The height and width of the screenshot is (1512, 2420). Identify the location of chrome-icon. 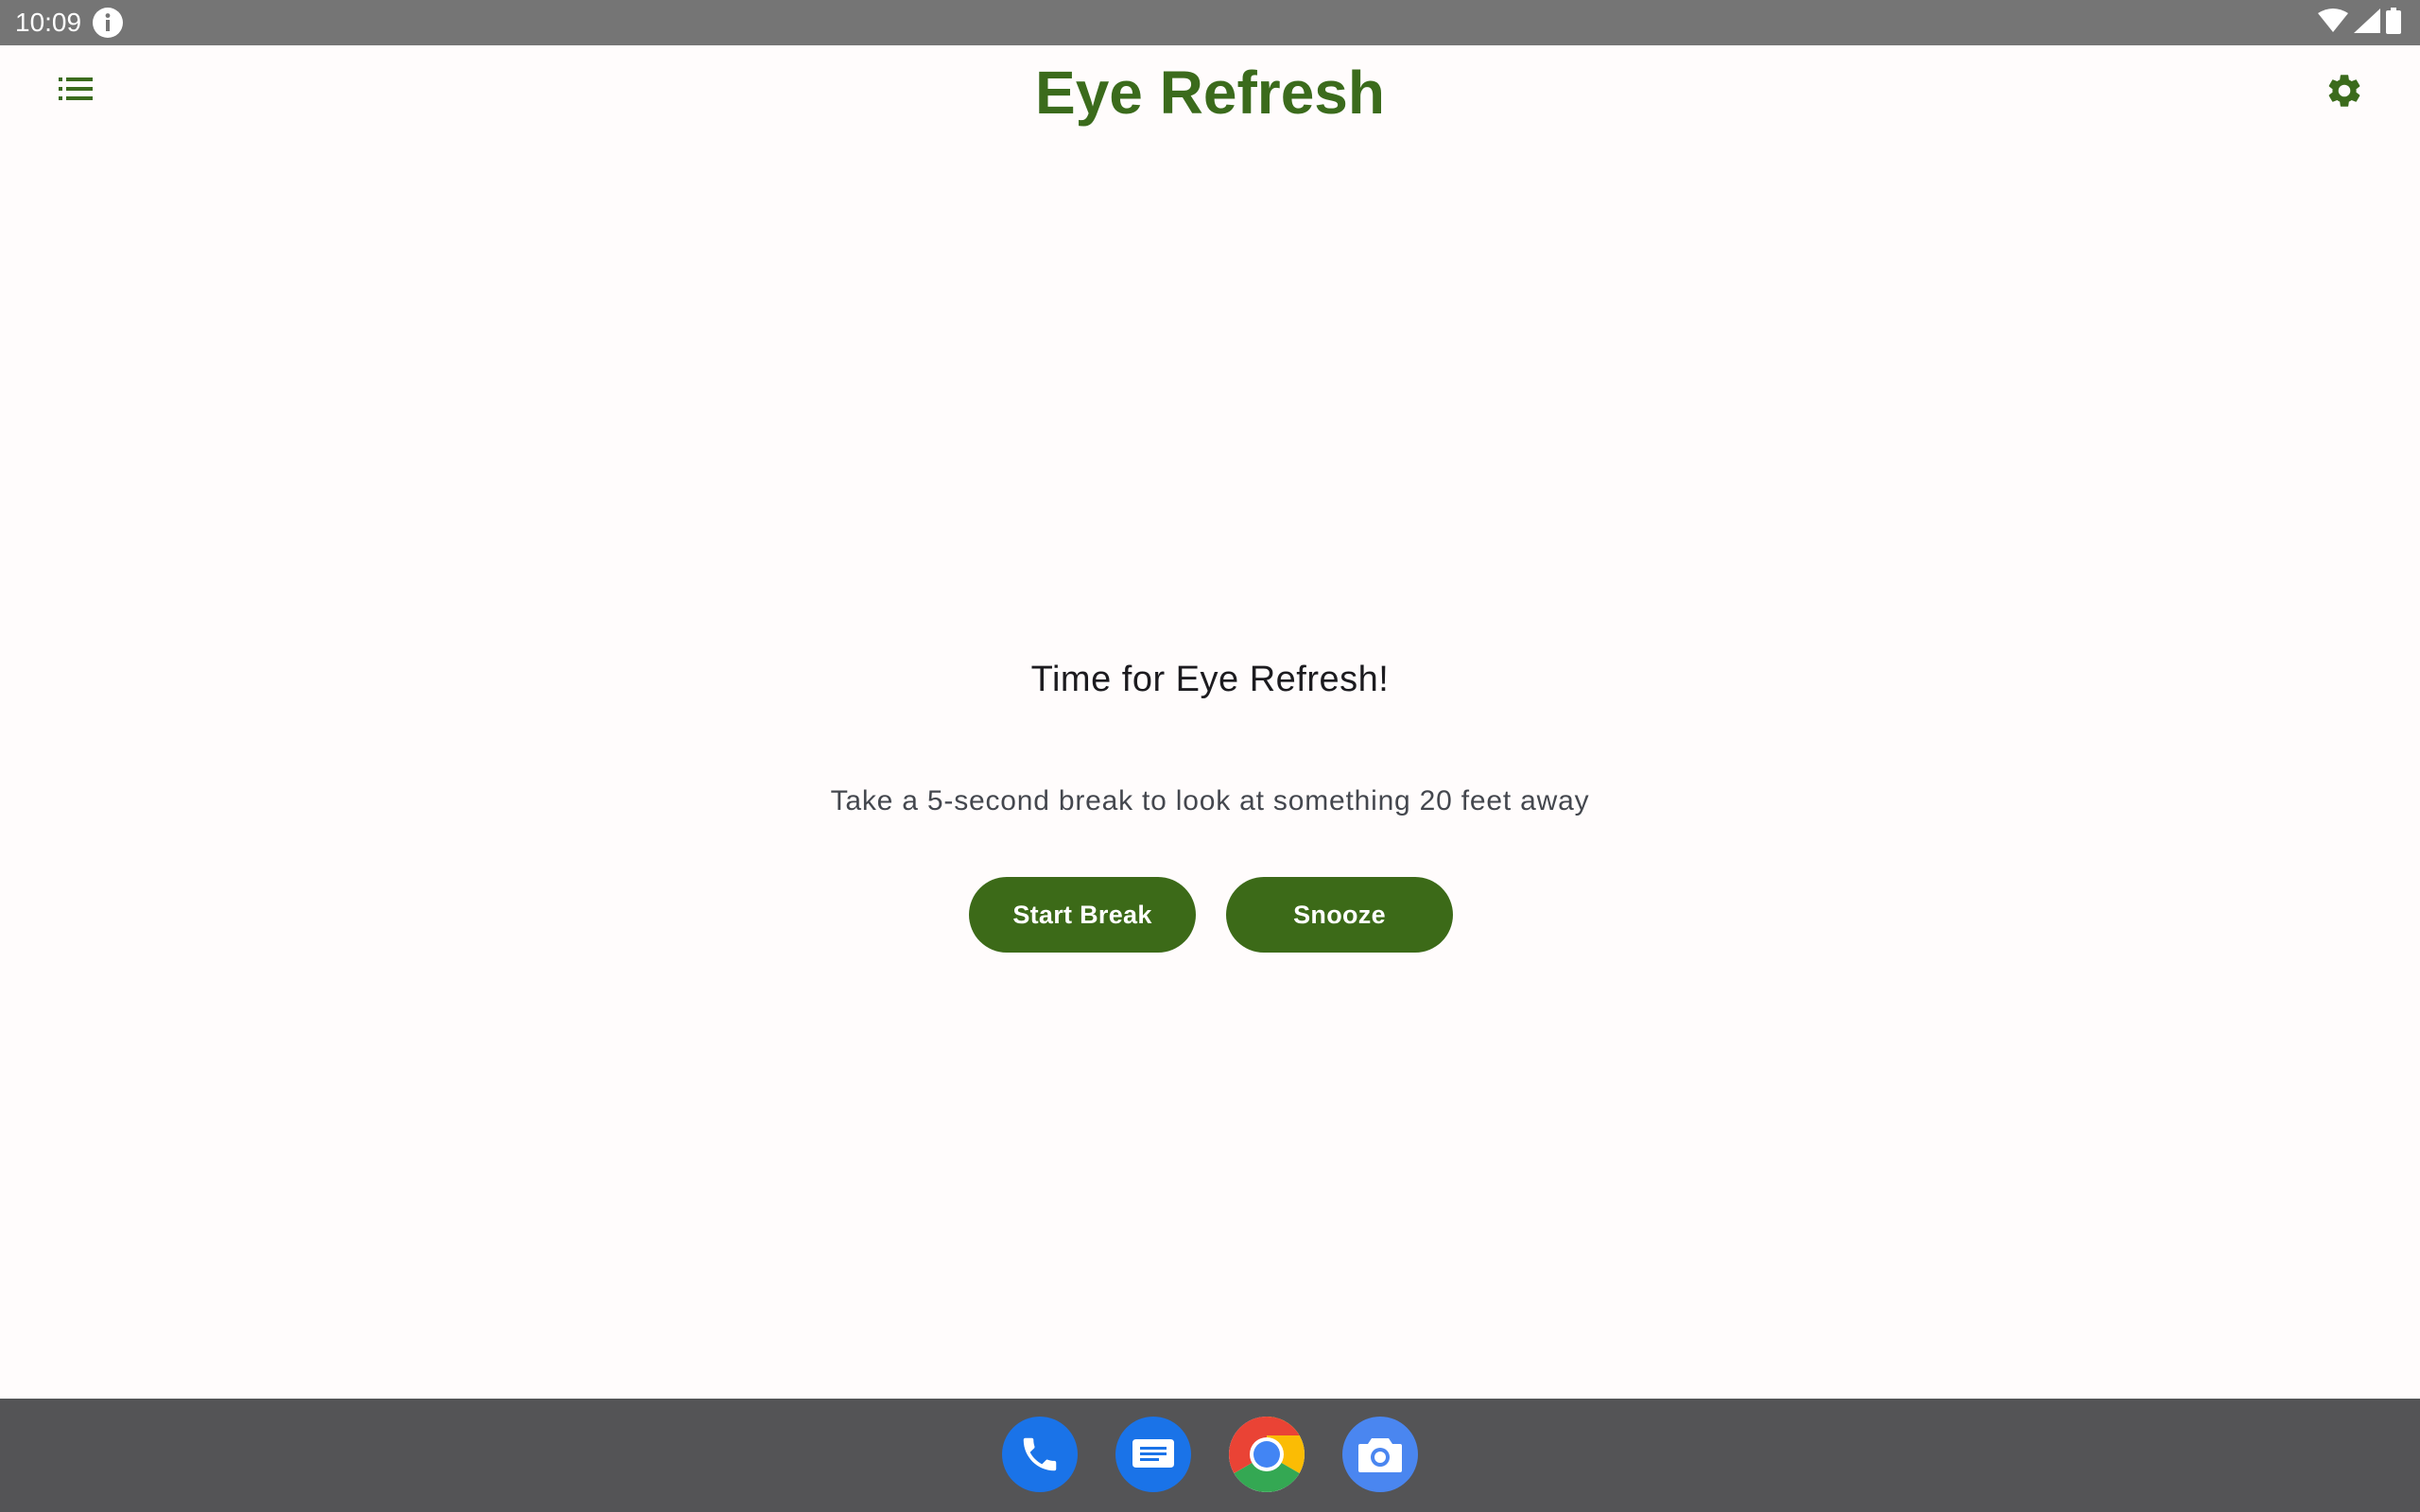
(1267, 1454).